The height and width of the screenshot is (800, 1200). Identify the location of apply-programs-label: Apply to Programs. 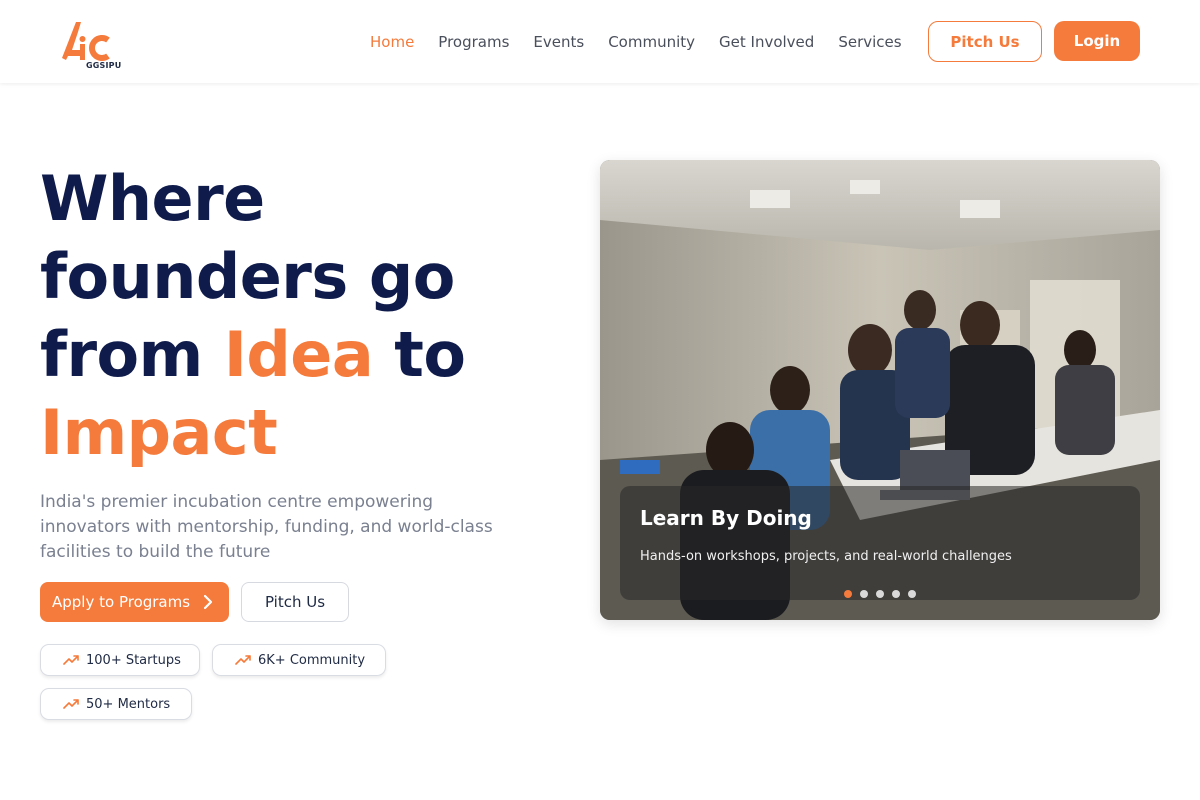
(121, 602).